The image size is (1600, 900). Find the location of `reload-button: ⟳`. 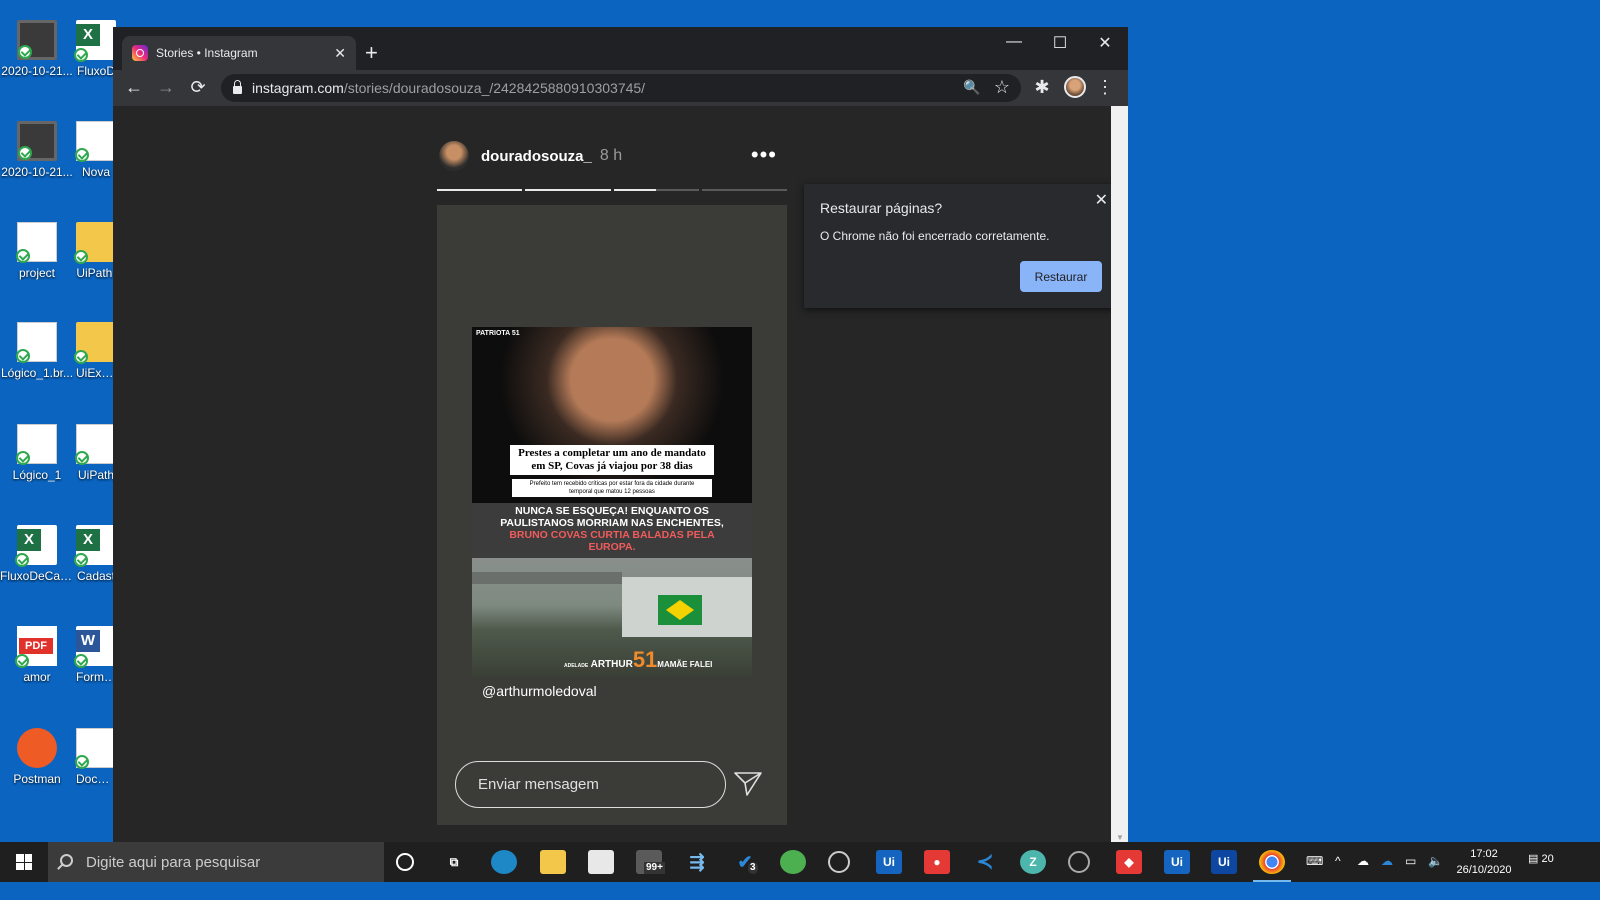

reload-button: ⟳ is located at coordinates (198, 87).